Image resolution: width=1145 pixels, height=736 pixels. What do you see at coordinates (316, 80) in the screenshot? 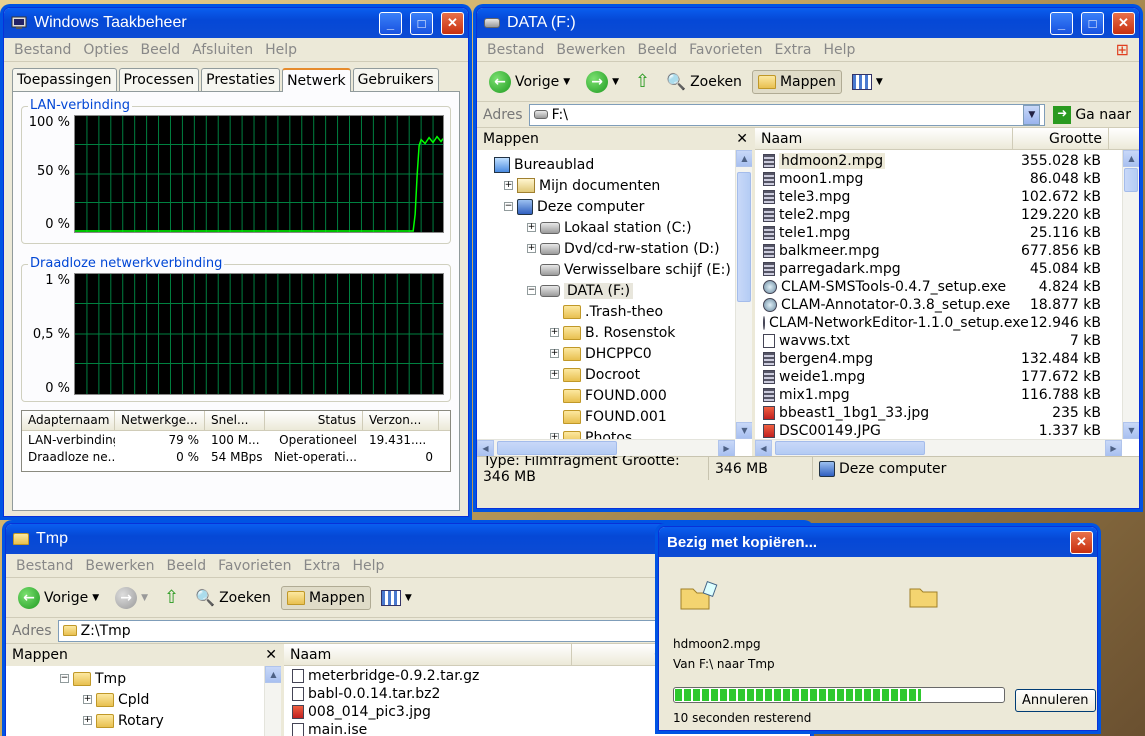
I see `tab-netwerk: Netwerk` at bounding box center [316, 80].